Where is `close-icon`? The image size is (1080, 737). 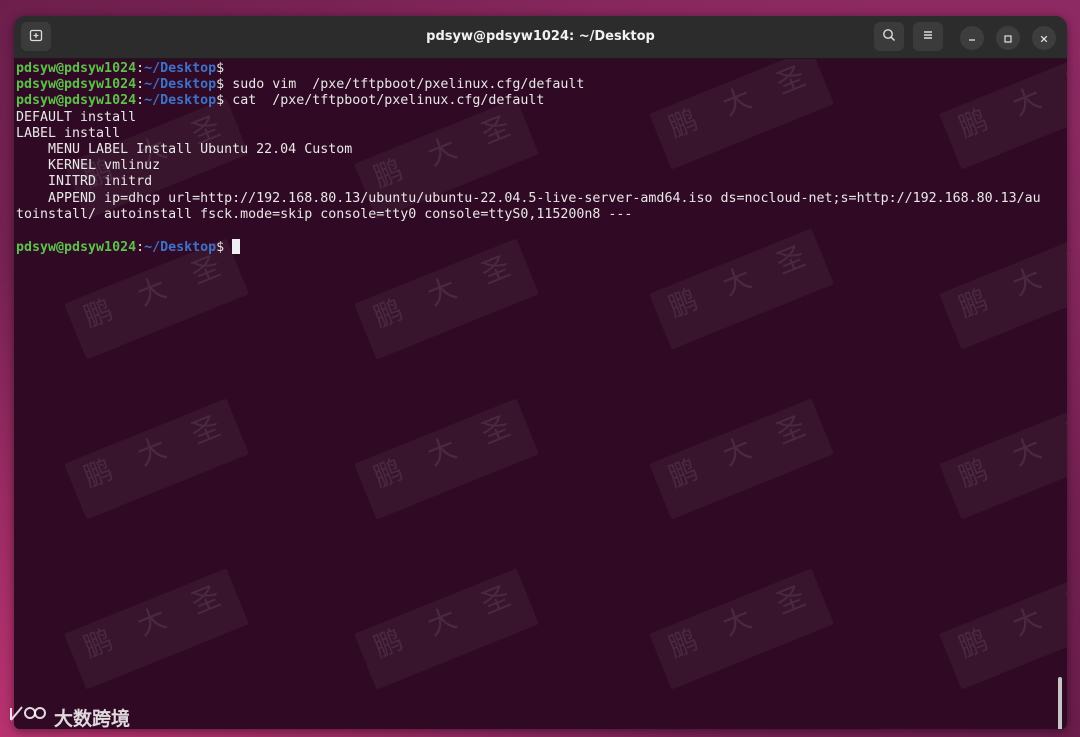 close-icon is located at coordinates (1044, 38).